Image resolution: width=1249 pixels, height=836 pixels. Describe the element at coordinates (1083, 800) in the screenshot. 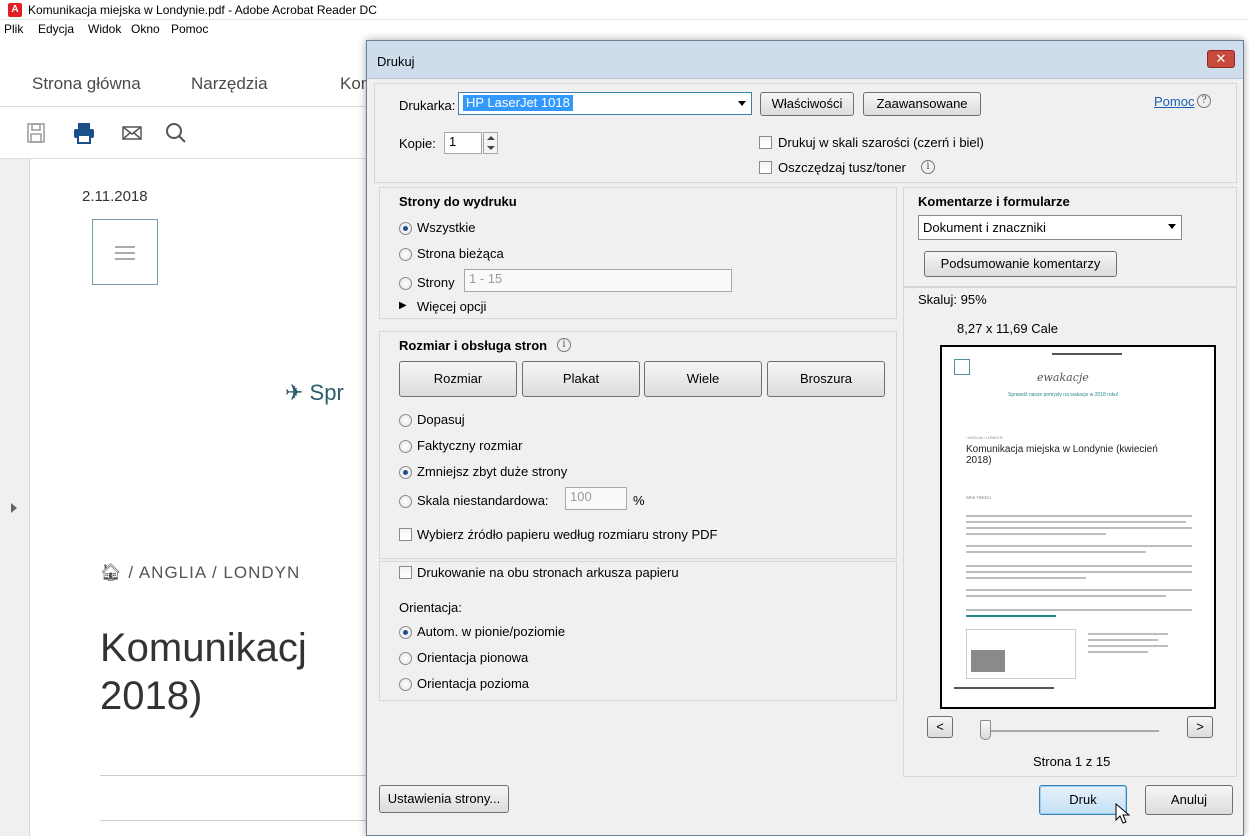

I see `print-button: Druk` at that location.